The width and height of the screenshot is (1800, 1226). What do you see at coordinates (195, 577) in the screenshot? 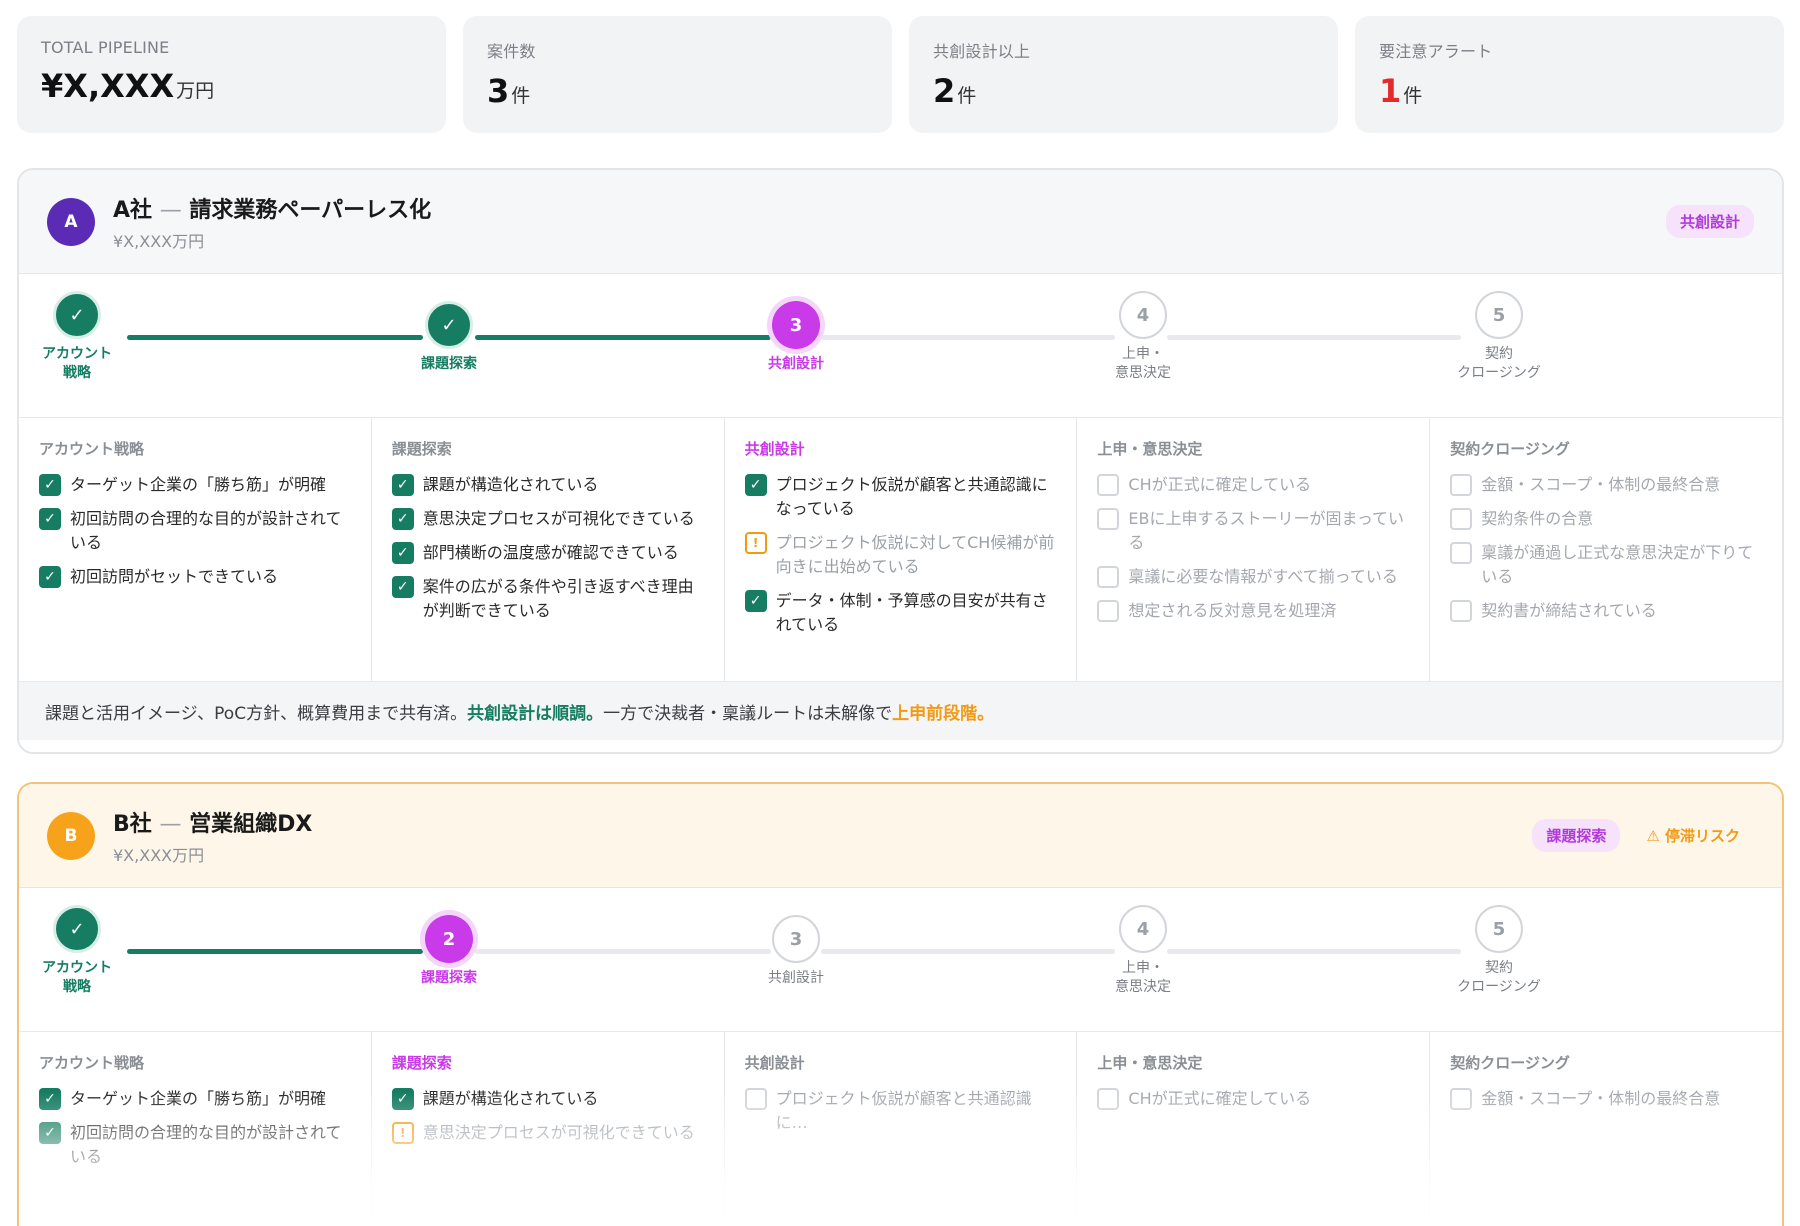
I see `checklist-item: ✓ 初回訪問がセットできている` at bounding box center [195, 577].